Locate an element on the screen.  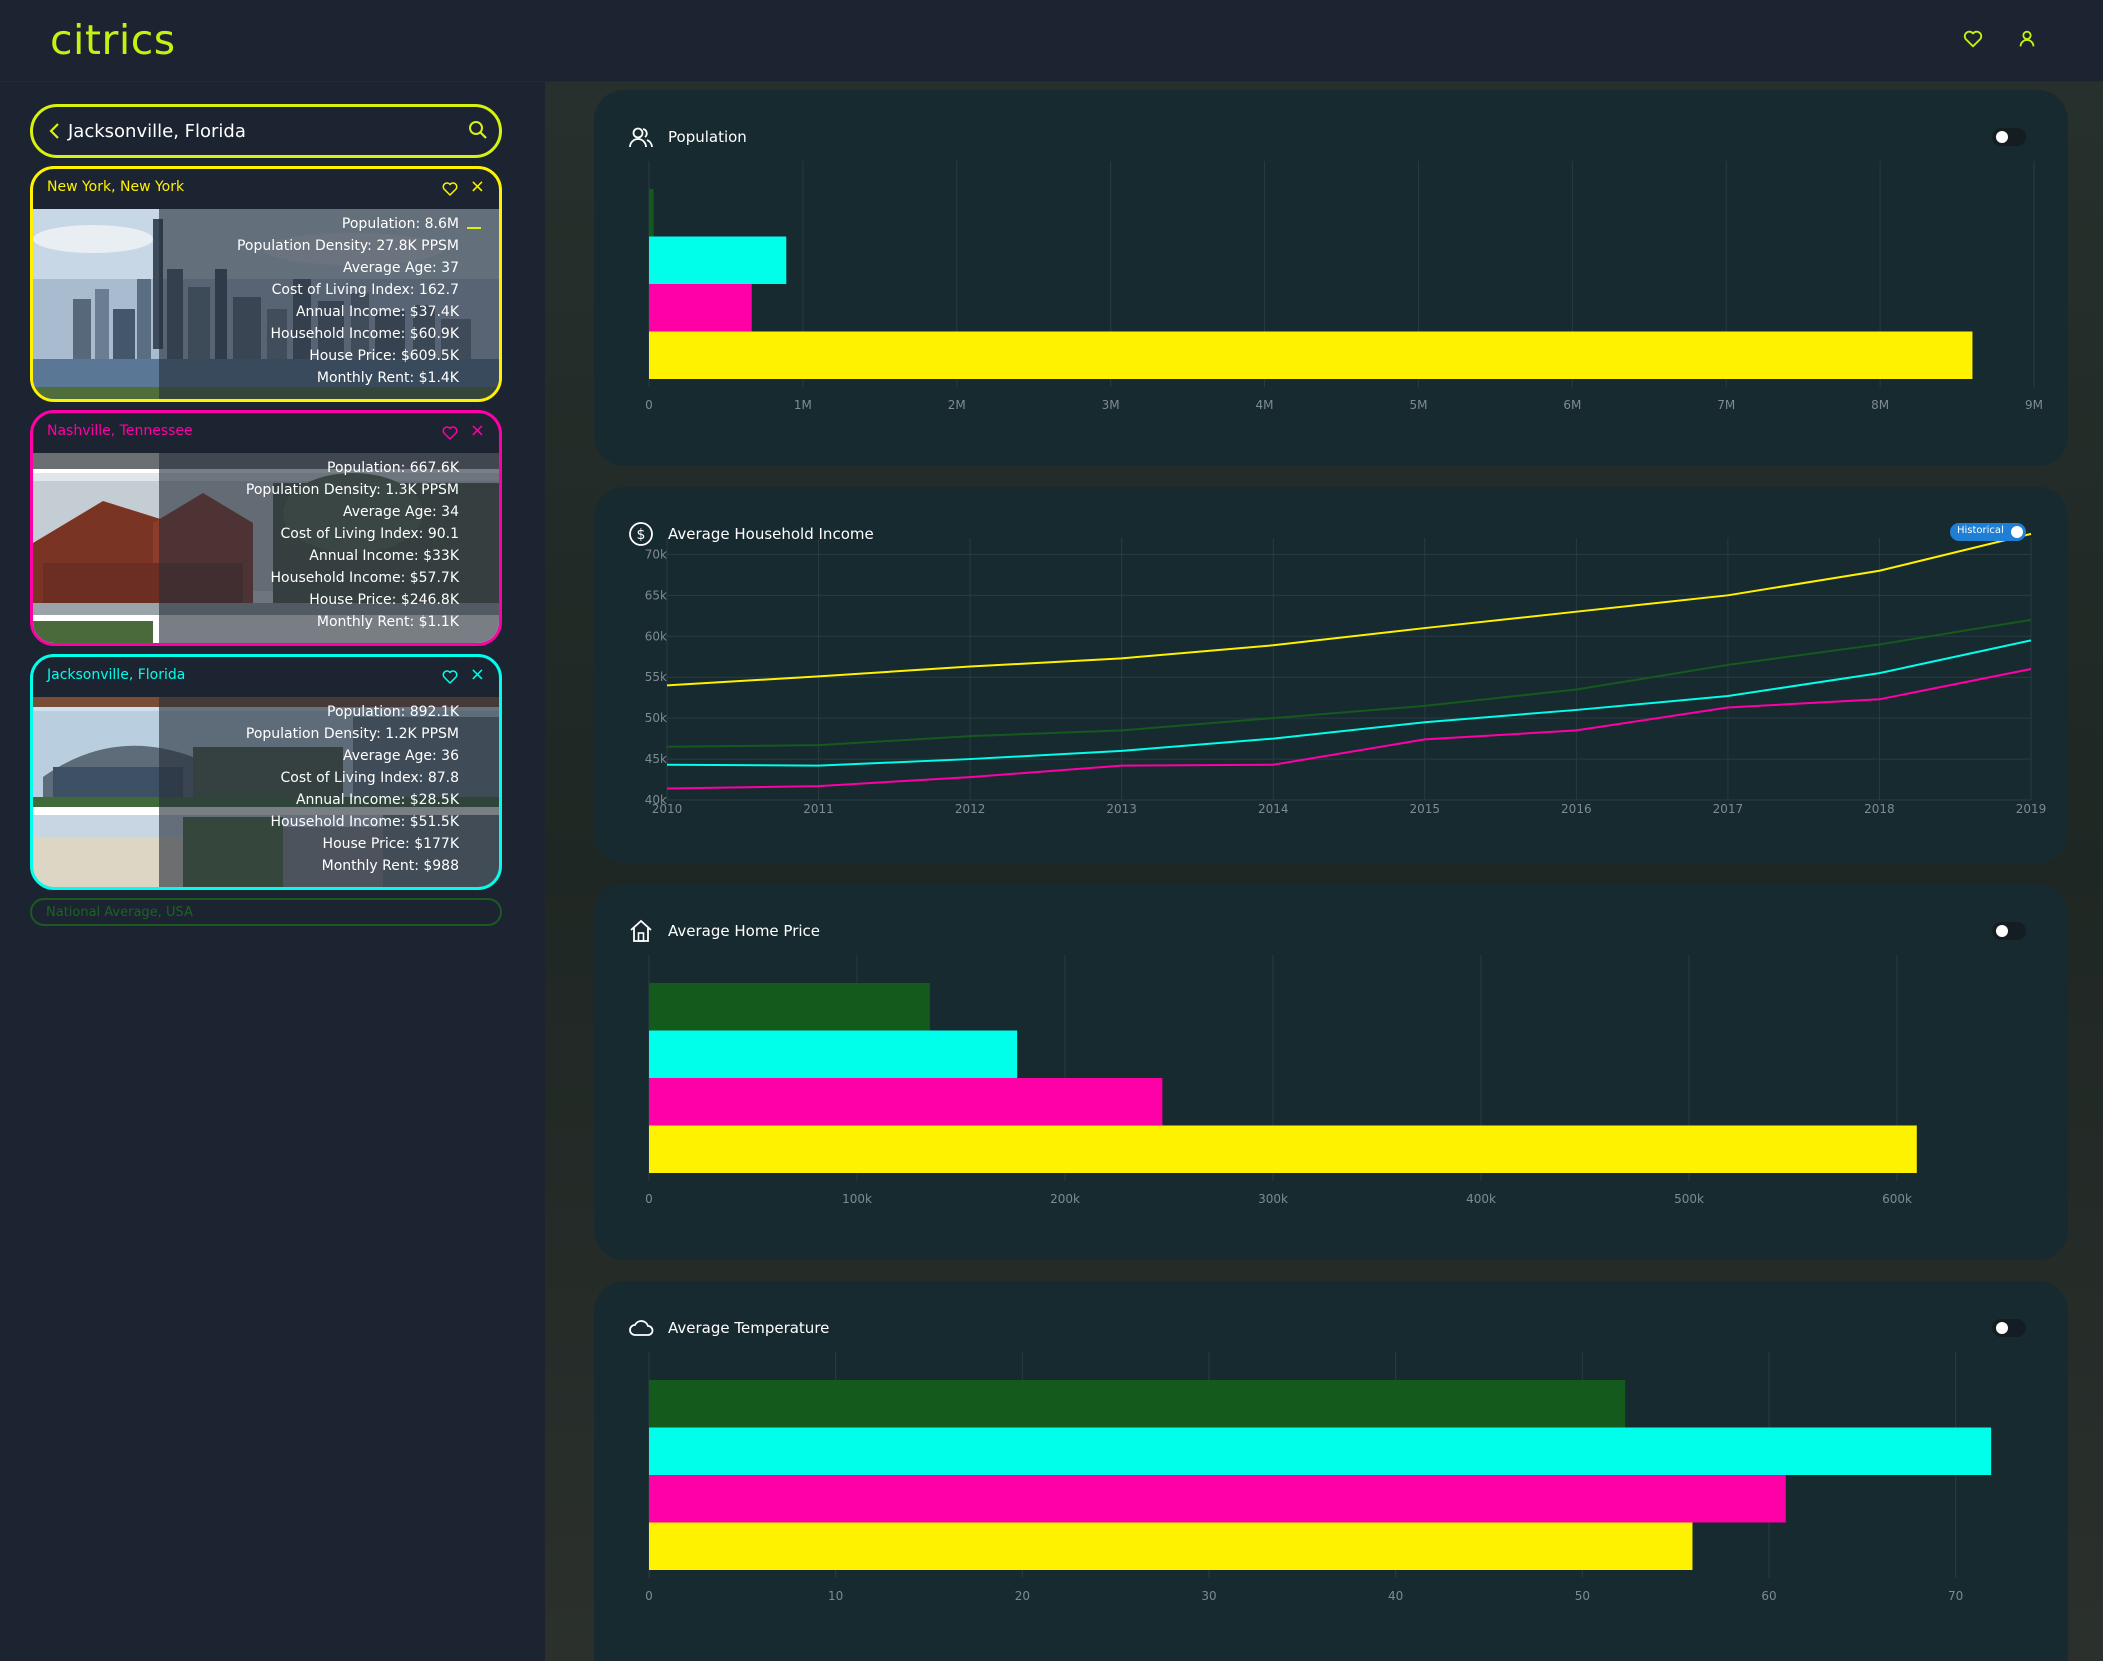
x-tick-label: 7M is located at coordinates (1726, 405).